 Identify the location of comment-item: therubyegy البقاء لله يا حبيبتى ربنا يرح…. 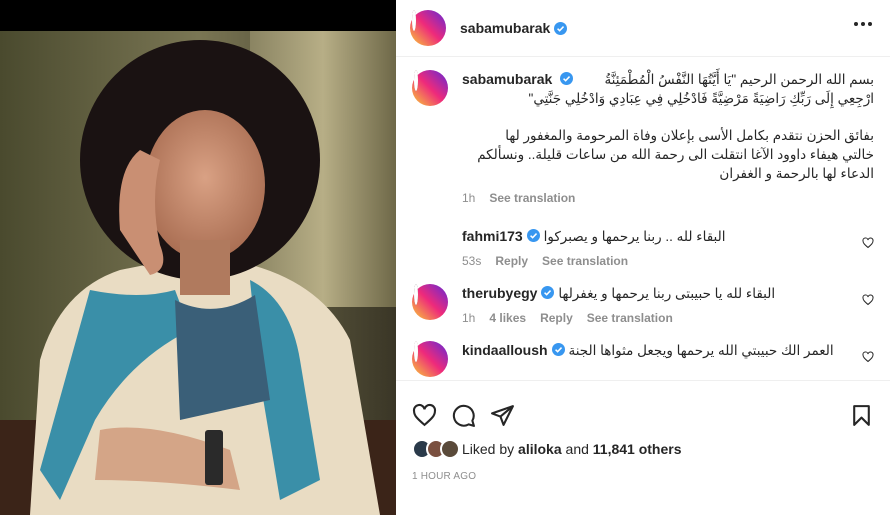
(643, 304).